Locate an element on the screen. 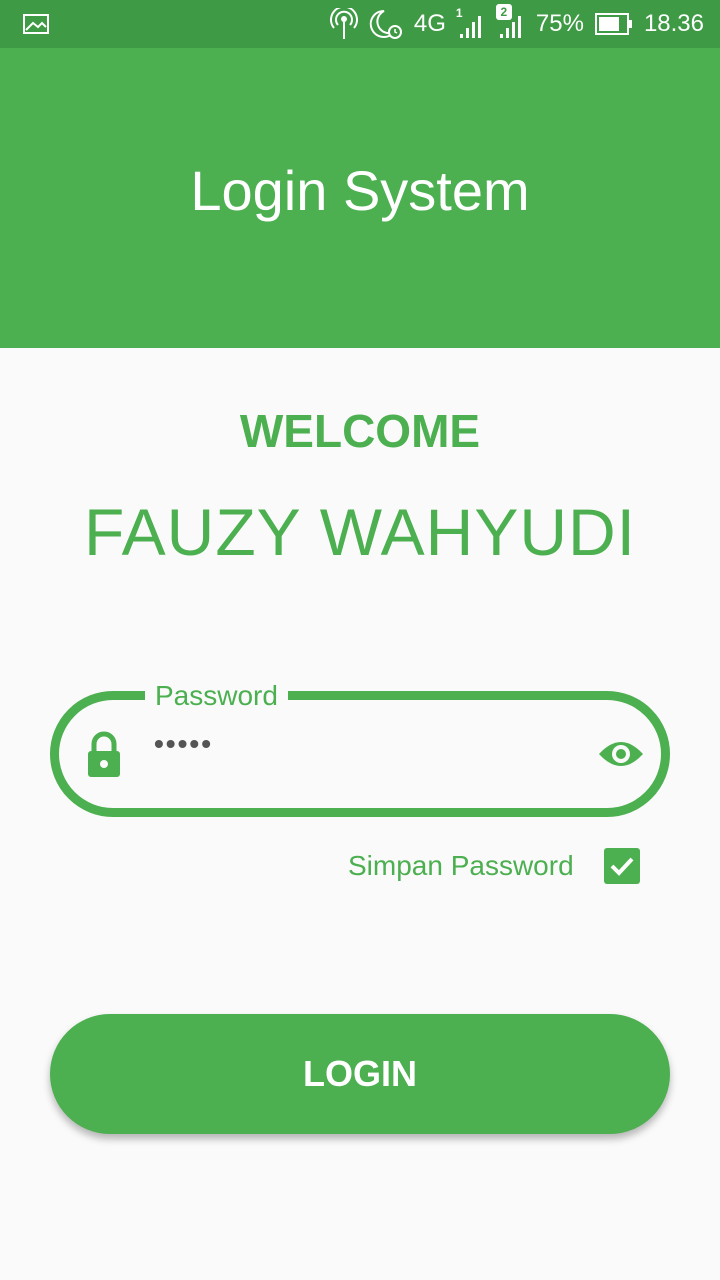 The width and height of the screenshot is (720, 1280). save-password-checkbox is located at coordinates (622, 866).